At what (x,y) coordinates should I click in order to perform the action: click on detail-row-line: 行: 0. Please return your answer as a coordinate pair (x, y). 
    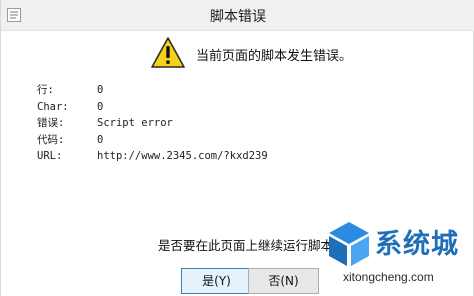
    Looking at the image, I should click on (152, 90).